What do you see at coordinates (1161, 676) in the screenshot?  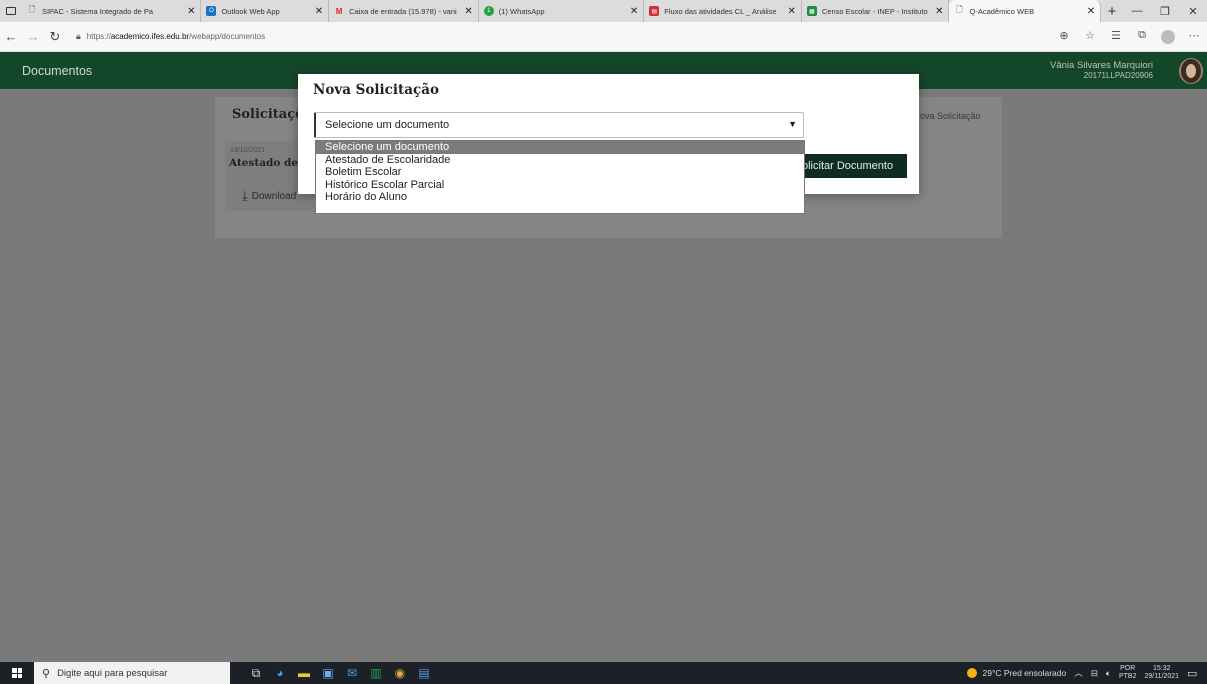 I see `clock-date: 29/11/2021` at bounding box center [1161, 676].